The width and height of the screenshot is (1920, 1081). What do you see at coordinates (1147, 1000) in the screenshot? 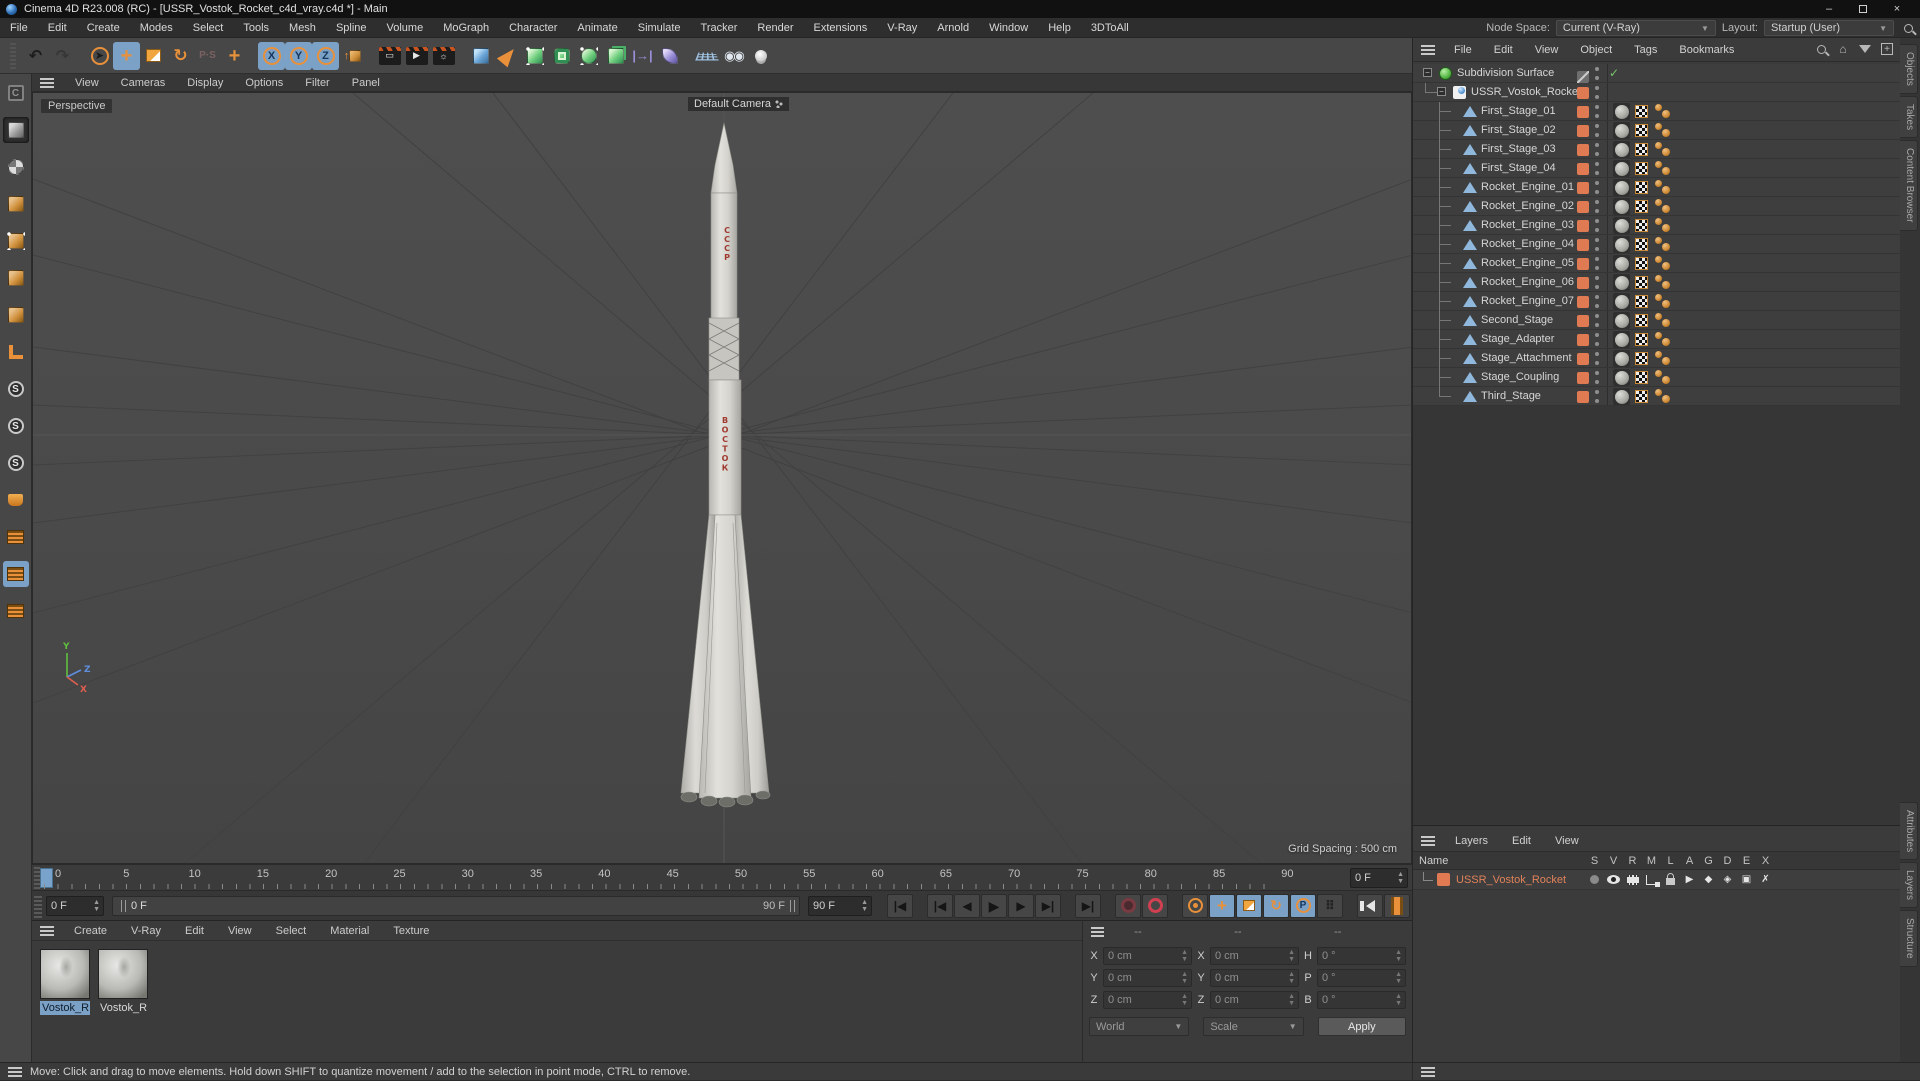
I see `coord-field-position-z: 0 cm ▲ ▼` at bounding box center [1147, 1000].